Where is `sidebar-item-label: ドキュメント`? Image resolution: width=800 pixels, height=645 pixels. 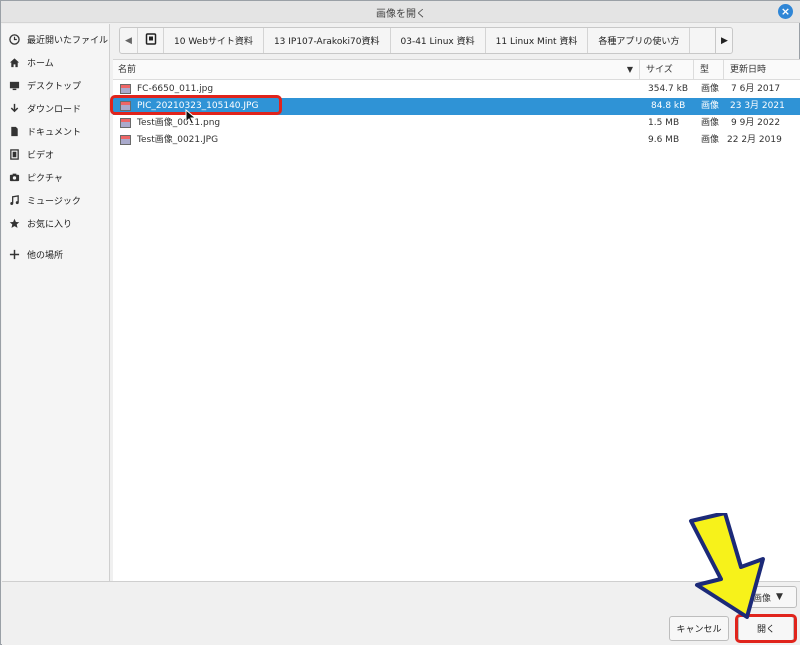 sidebar-item-label: ドキュメント is located at coordinates (54, 132).